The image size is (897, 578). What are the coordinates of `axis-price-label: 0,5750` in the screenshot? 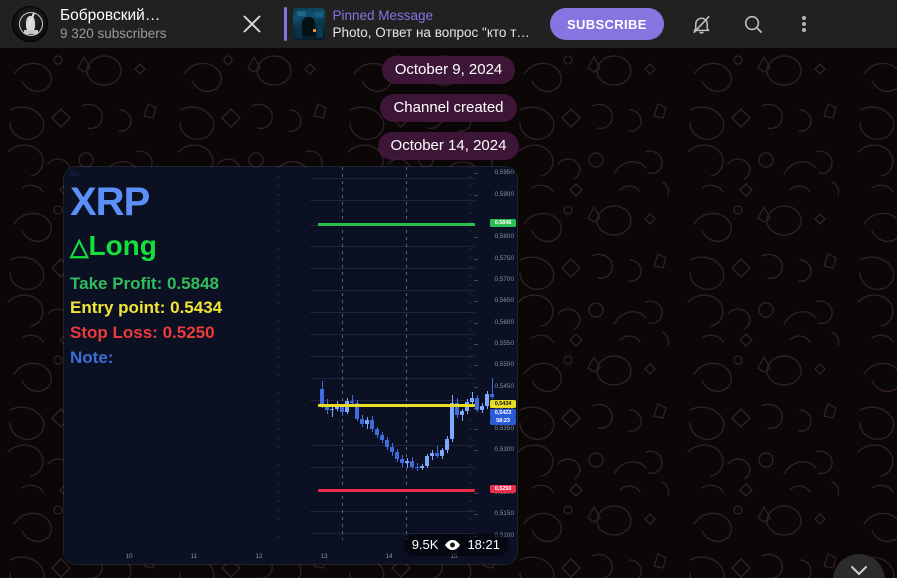 It's located at (504, 258).